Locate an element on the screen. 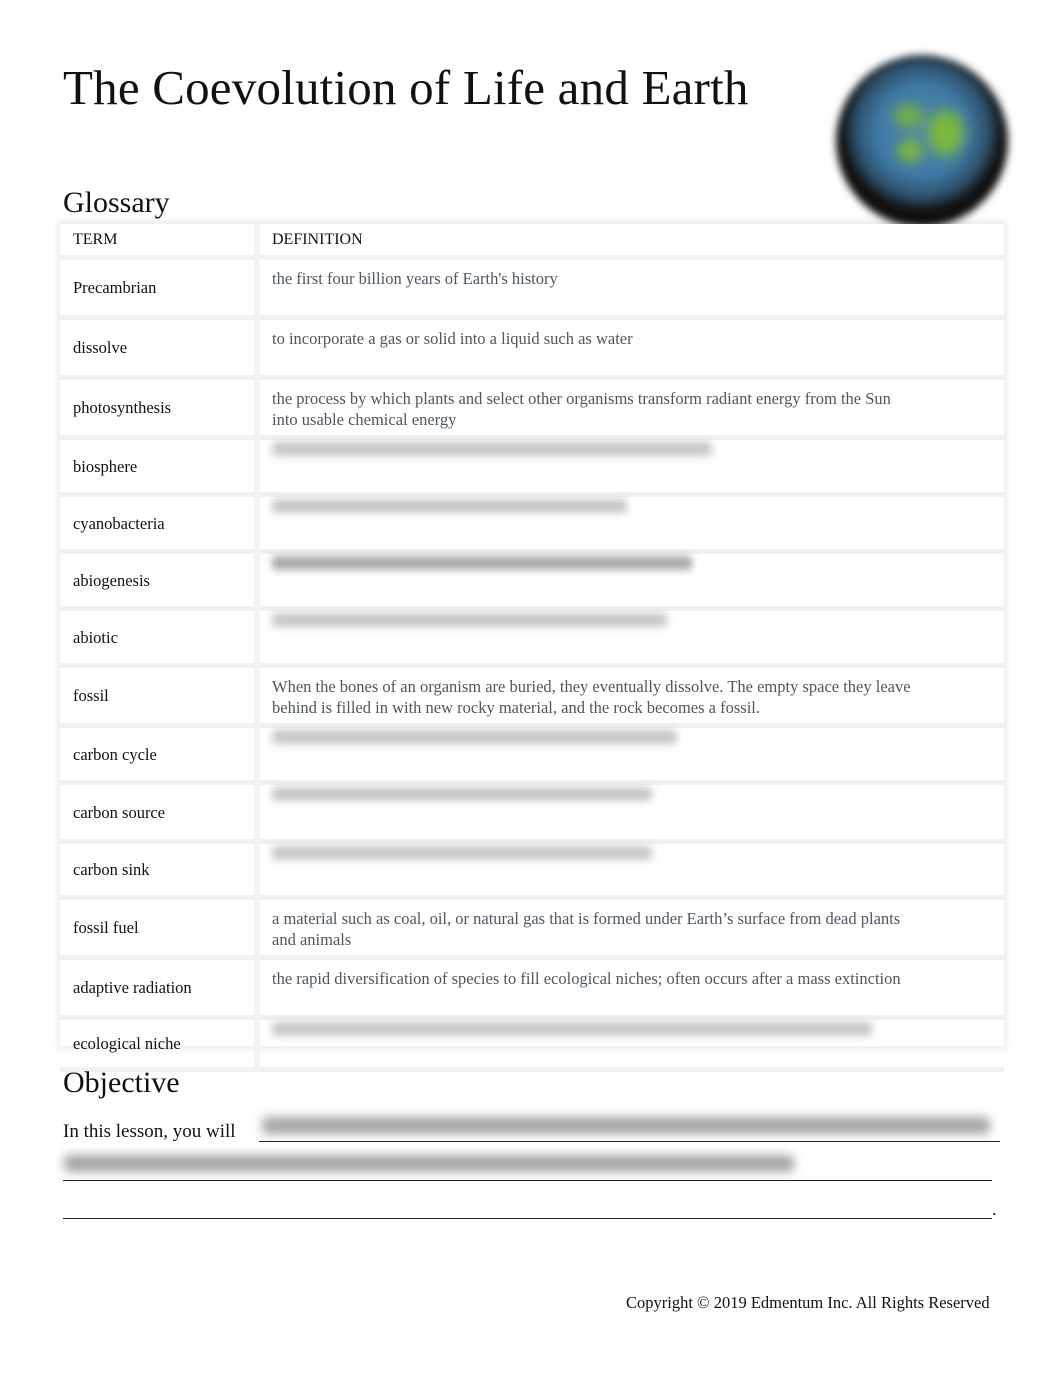  glossary-row: carbon cycle is located at coordinates (532, 755).